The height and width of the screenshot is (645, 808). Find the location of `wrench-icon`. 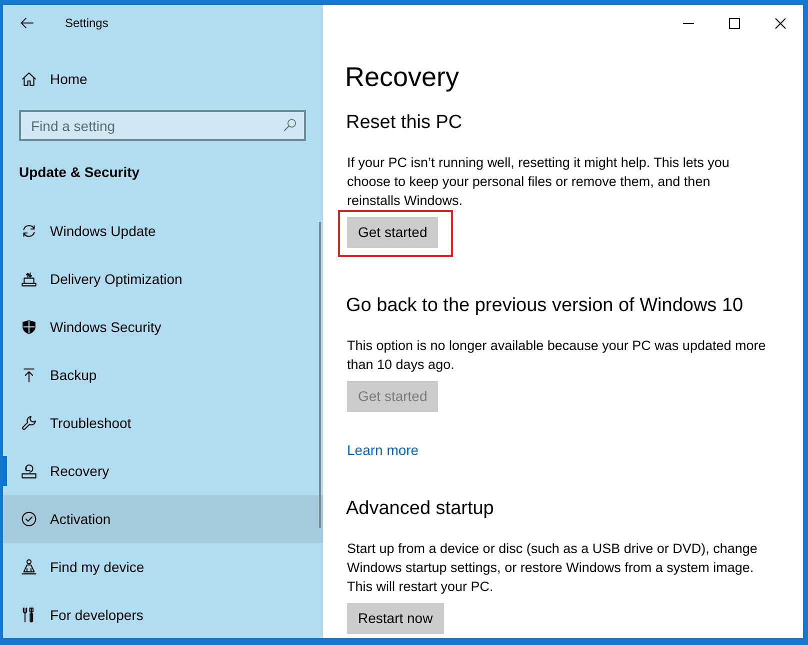

wrench-icon is located at coordinates (29, 423).